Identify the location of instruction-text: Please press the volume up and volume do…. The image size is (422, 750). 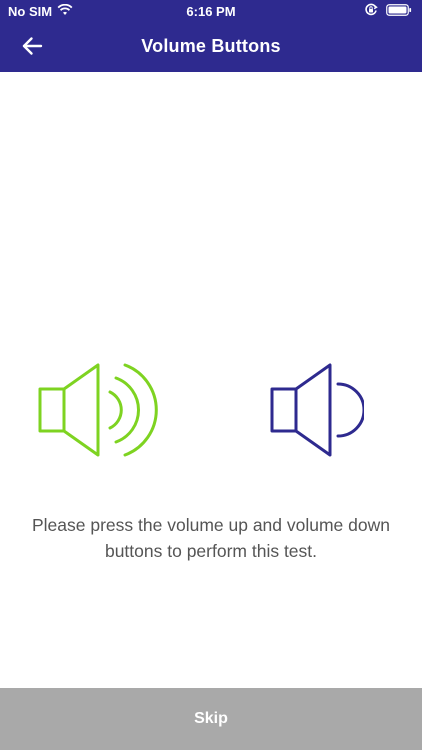
(211, 538).